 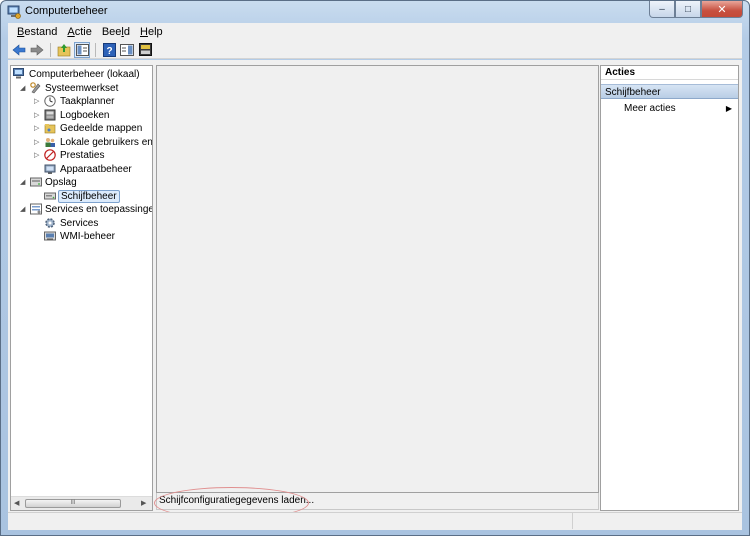 I want to click on clock-icon, so click(x=50, y=101).